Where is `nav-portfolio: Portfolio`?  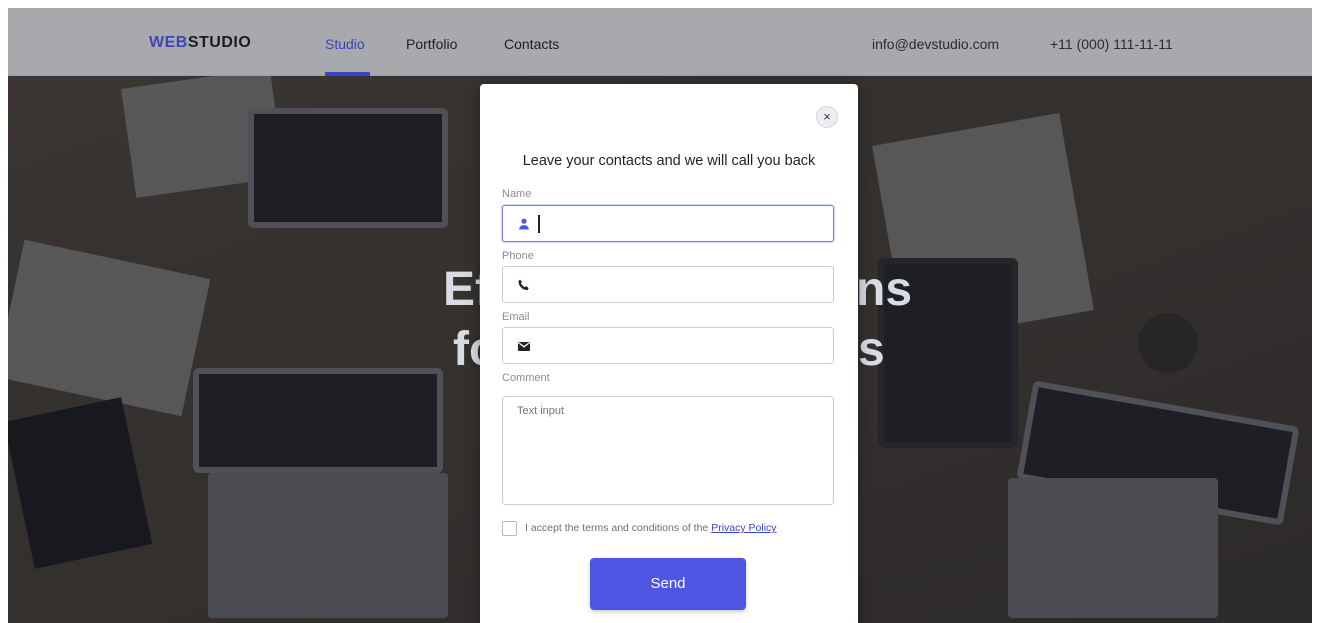
nav-portfolio: Portfolio is located at coordinates (431, 44).